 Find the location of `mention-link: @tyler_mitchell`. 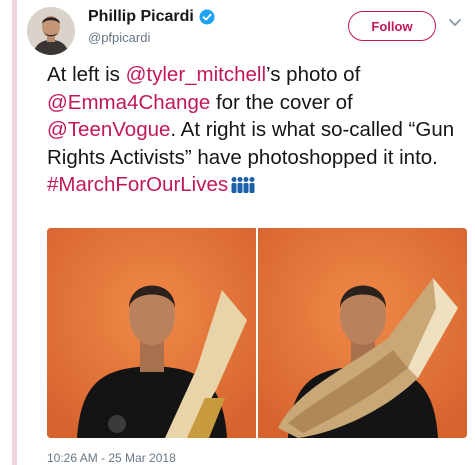

mention-link: @tyler_mitchell is located at coordinates (196, 74).